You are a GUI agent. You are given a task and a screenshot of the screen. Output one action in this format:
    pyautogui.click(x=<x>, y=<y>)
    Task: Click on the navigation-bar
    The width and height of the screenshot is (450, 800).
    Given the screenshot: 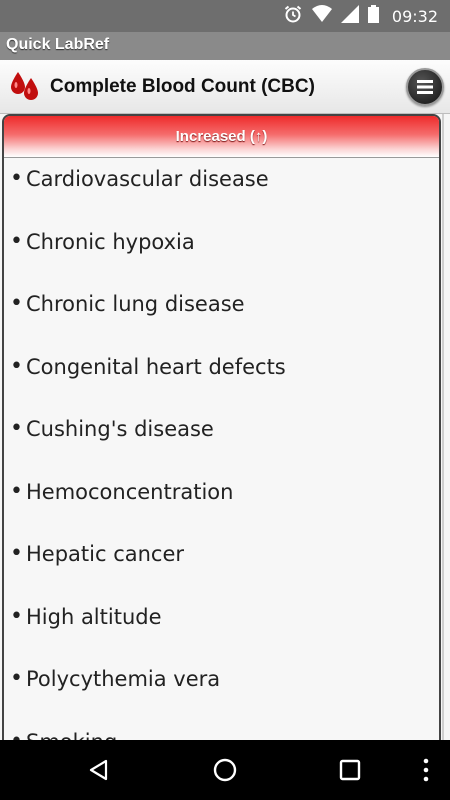 What is the action you would take?
    pyautogui.click(x=225, y=770)
    